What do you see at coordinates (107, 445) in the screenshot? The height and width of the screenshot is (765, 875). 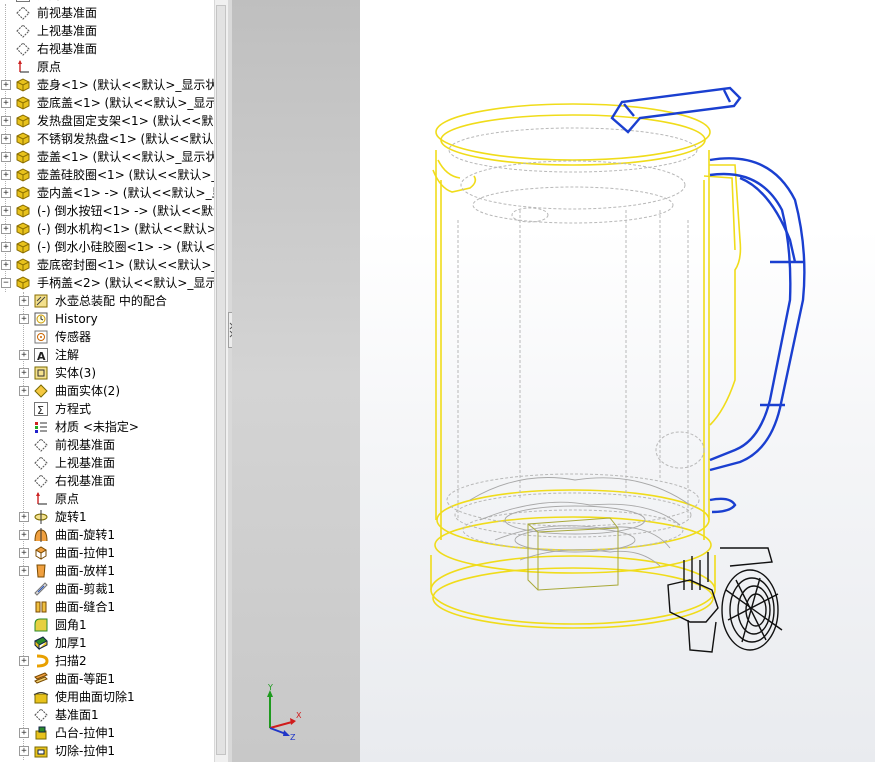 I see `tree-item-feature-8: 前视基准面` at bounding box center [107, 445].